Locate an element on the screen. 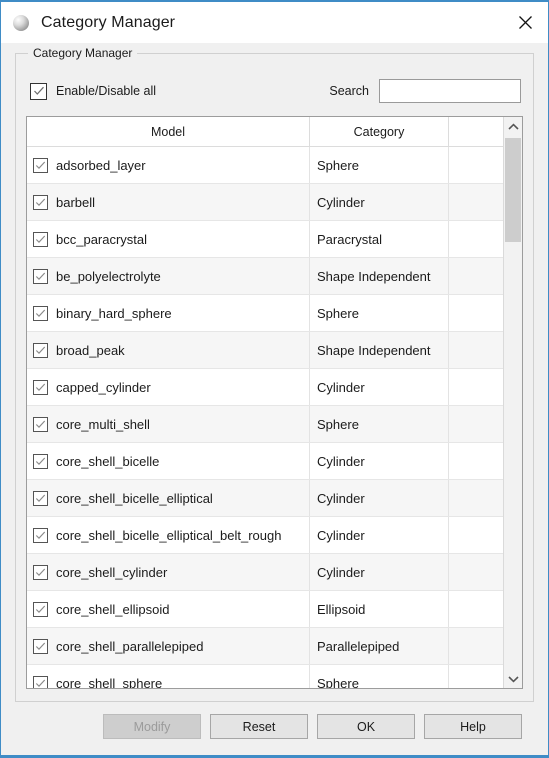  cell-category: Shape Independent is located at coordinates (379, 276).